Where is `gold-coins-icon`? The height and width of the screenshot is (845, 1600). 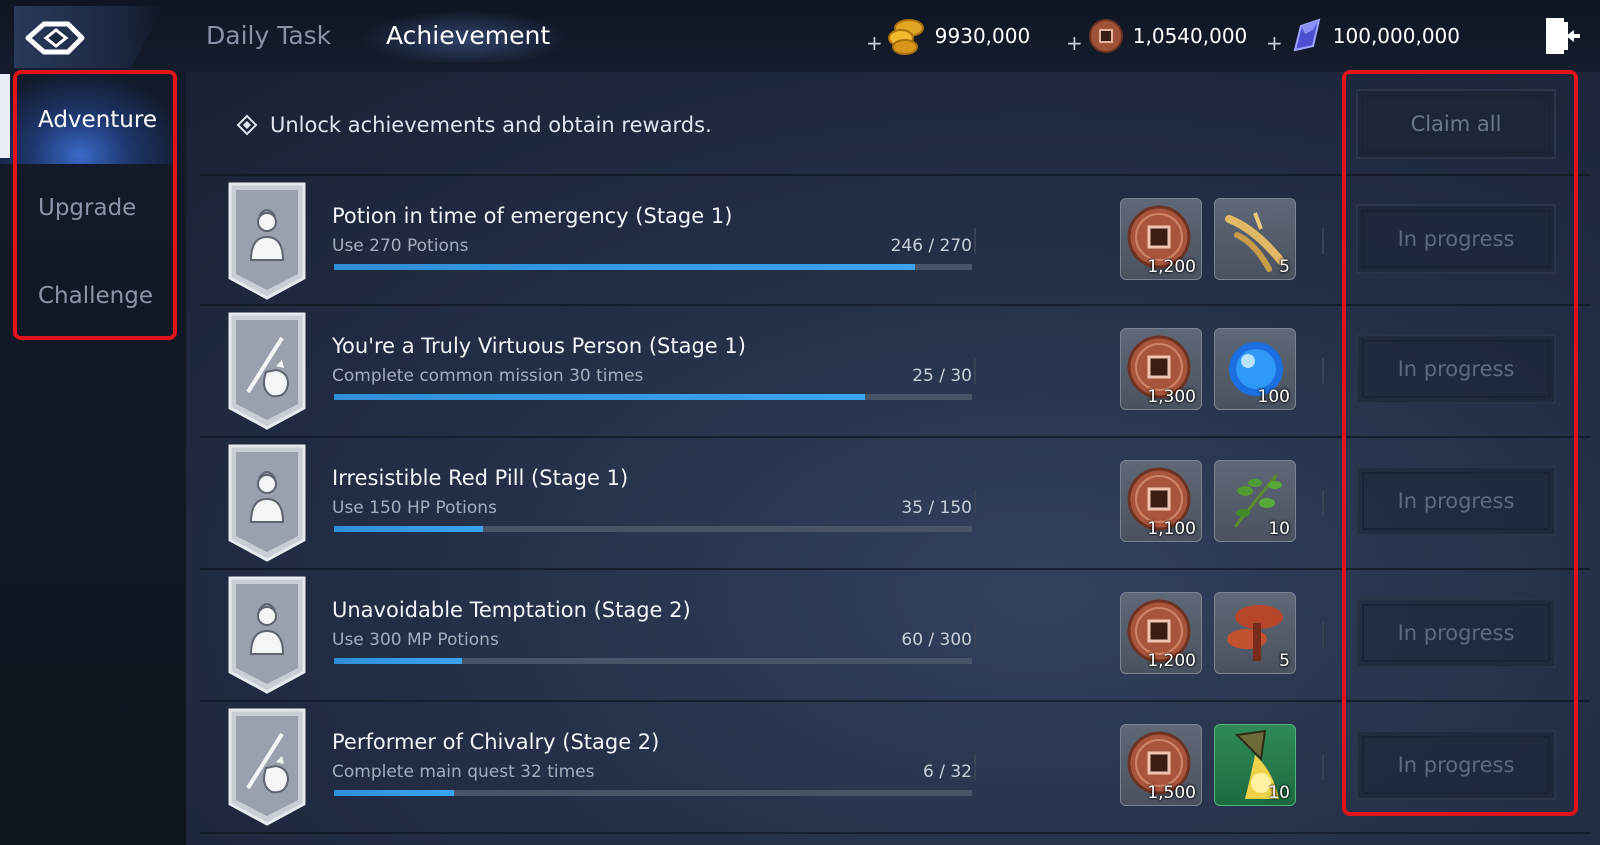 gold-coins-icon is located at coordinates (905, 37).